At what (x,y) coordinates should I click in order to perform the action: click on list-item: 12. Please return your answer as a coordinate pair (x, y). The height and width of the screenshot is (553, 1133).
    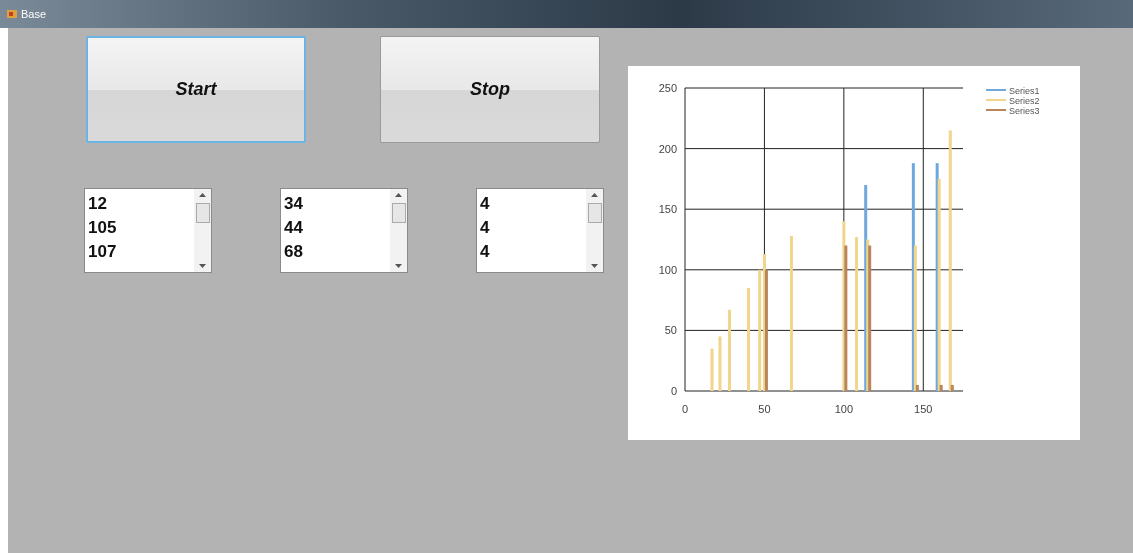
    Looking at the image, I should click on (141, 204).